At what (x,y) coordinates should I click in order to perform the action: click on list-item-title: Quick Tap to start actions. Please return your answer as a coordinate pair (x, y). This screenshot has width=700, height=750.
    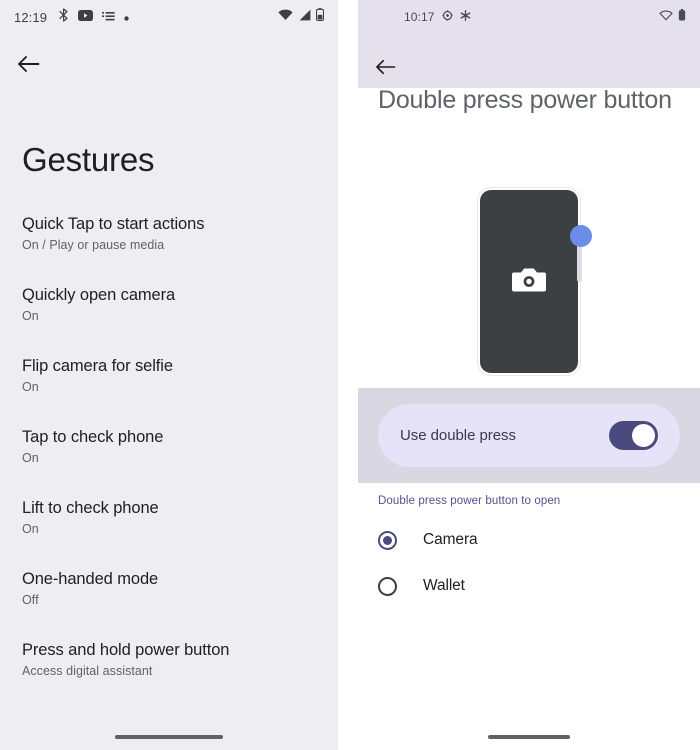
    Looking at the image, I should click on (113, 224).